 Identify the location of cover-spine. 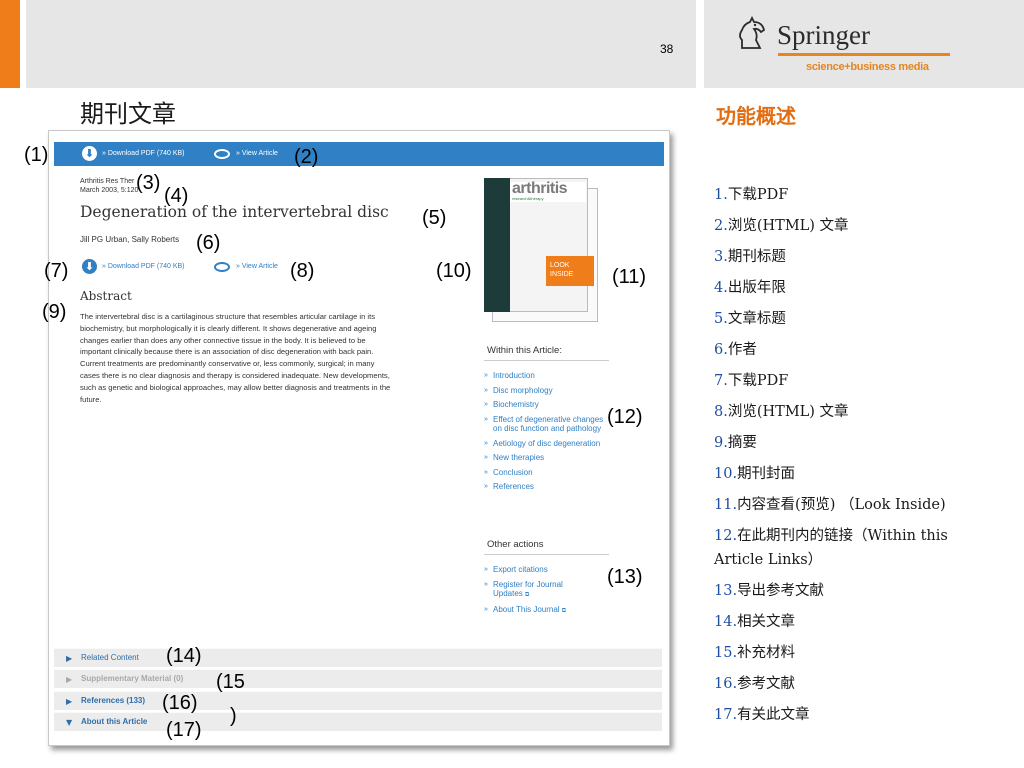
(497, 245).